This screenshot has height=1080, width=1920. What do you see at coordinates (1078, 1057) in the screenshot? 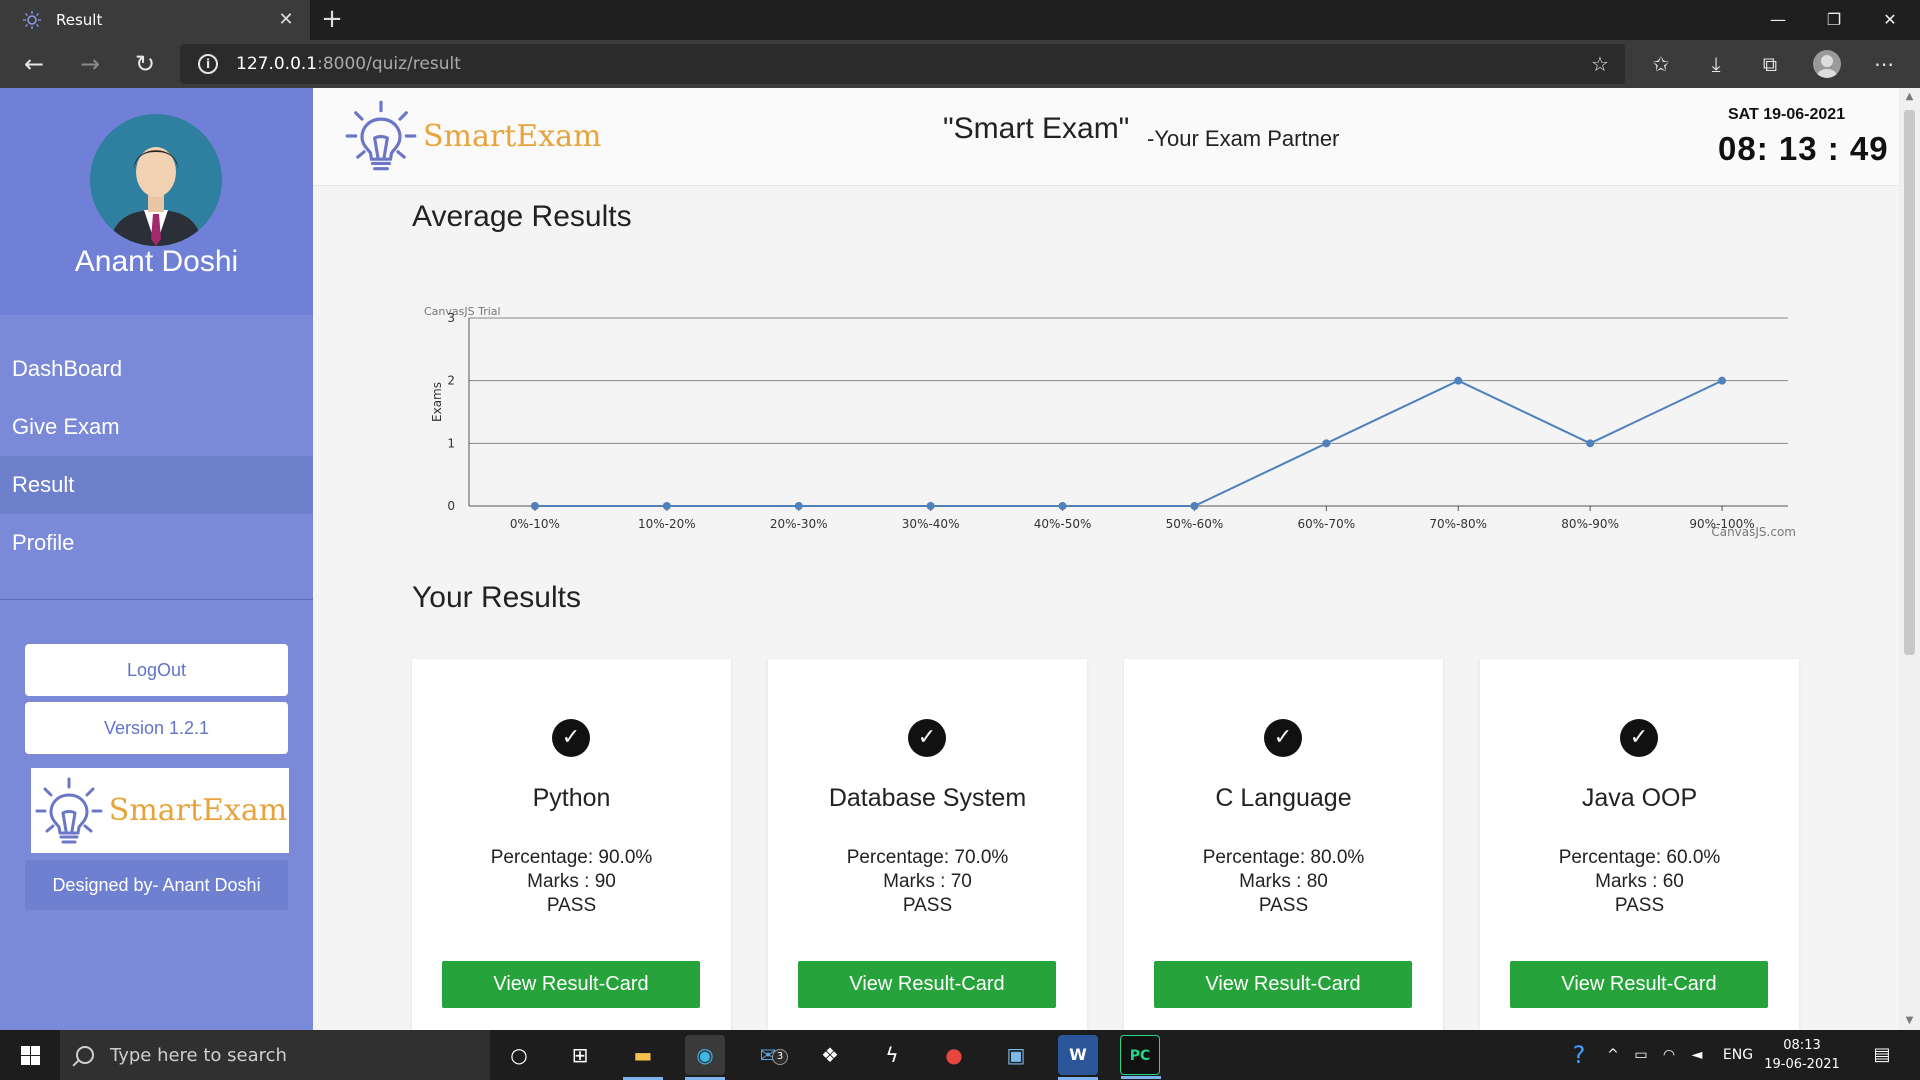
I see `word-icon: W` at bounding box center [1078, 1057].